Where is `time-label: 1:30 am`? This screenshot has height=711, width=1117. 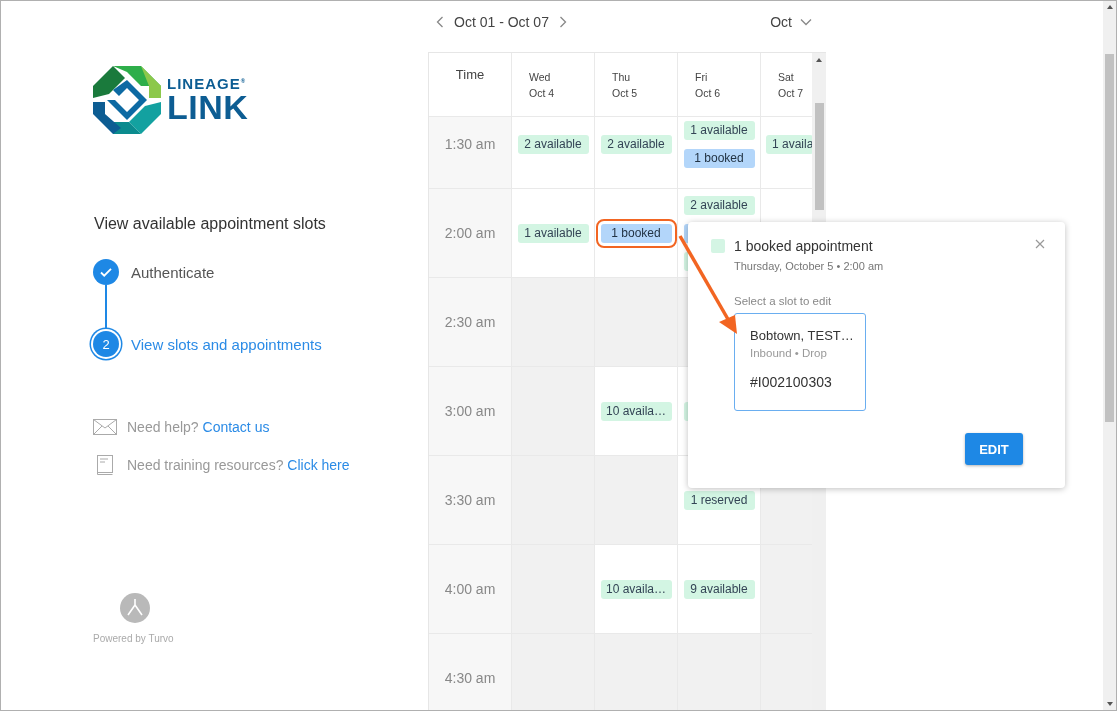
time-label: 1:30 am is located at coordinates (470, 144).